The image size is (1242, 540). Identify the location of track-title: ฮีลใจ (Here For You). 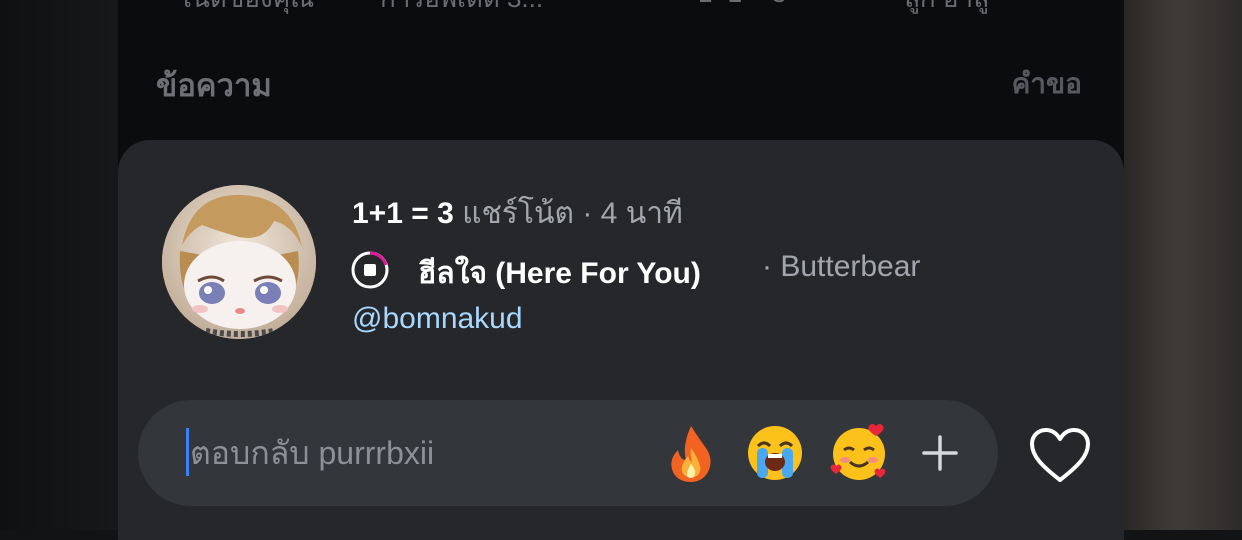
(559, 273).